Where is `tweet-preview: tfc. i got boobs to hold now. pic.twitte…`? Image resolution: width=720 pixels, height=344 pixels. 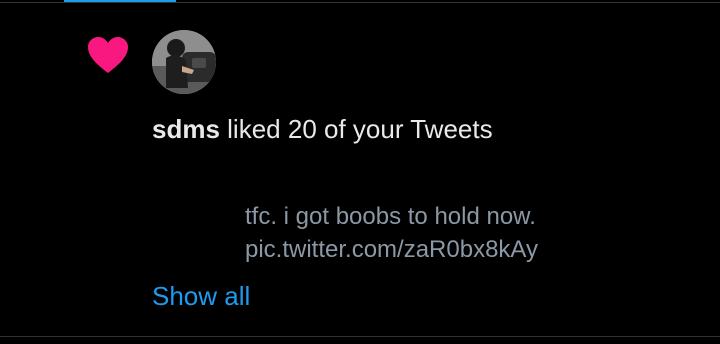 tweet-preview: tfc. i got boobs to hold now. pic.twitte… is located at coordinates (391, 233).